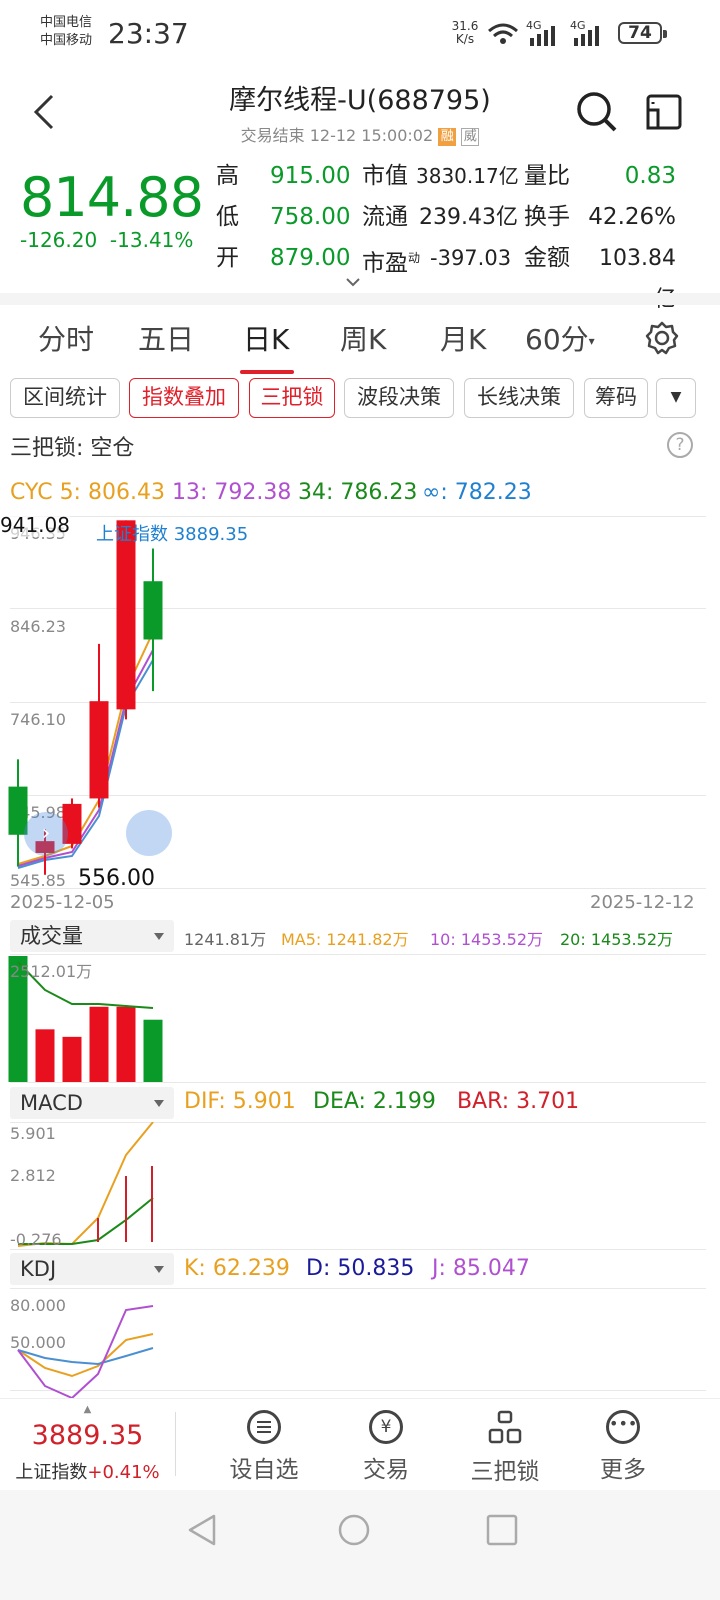 The width and height of the screenshot is (720, 1600). Describe the element at coordinates (477, 492) in the screenshot. I see `ma-inf: ∞: 782.23` at that location.